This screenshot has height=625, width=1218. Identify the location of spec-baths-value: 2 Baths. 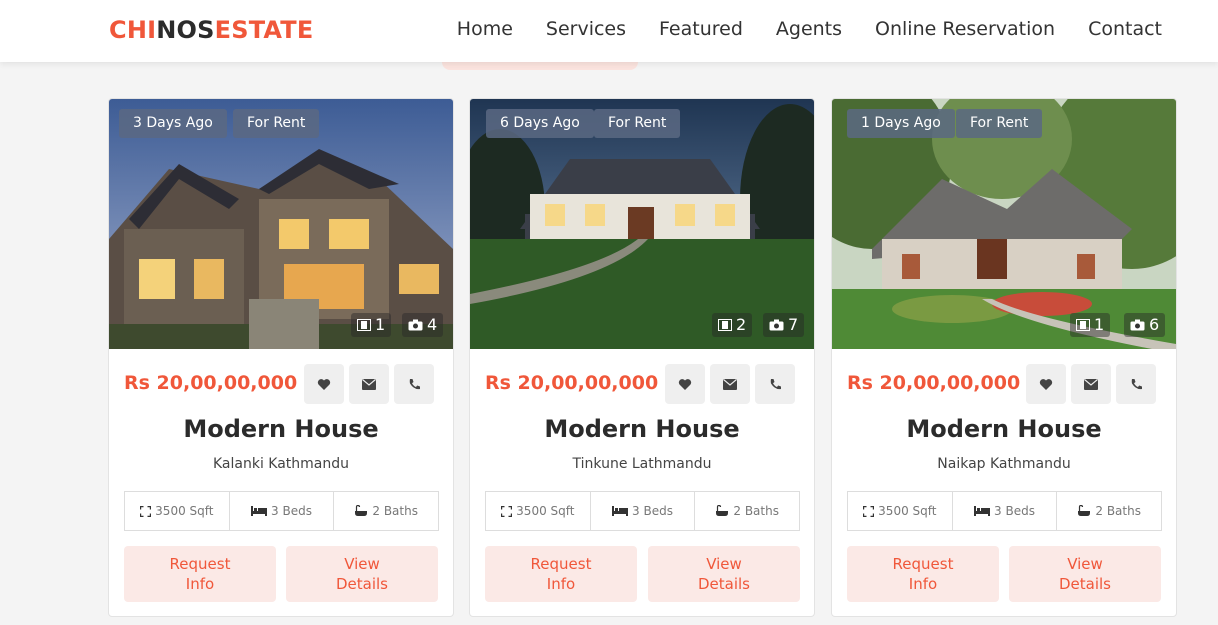
(395, 511).